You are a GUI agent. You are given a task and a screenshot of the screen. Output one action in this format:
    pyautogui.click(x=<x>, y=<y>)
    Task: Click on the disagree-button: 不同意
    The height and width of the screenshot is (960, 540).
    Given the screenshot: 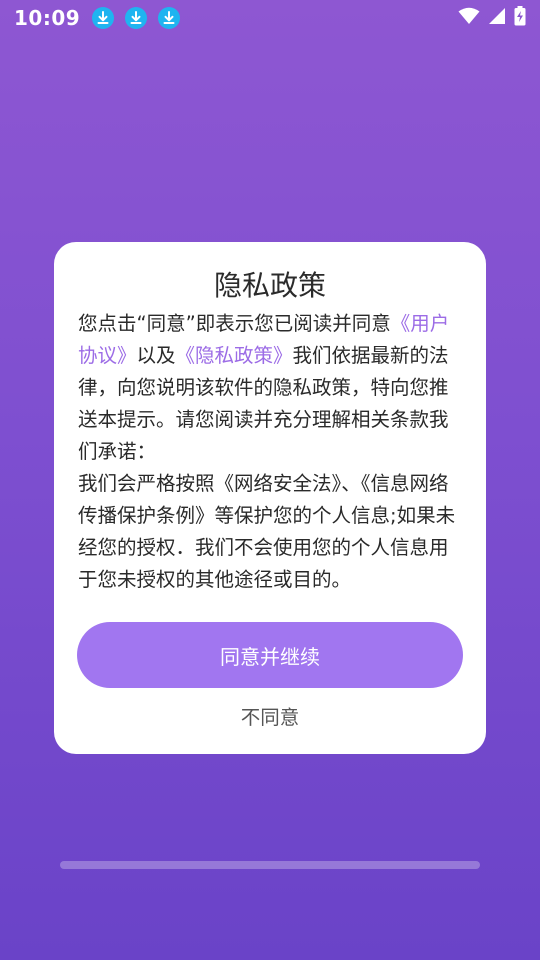 What is the action you would take?
    pyautogui.click(x=270, y=718)
    